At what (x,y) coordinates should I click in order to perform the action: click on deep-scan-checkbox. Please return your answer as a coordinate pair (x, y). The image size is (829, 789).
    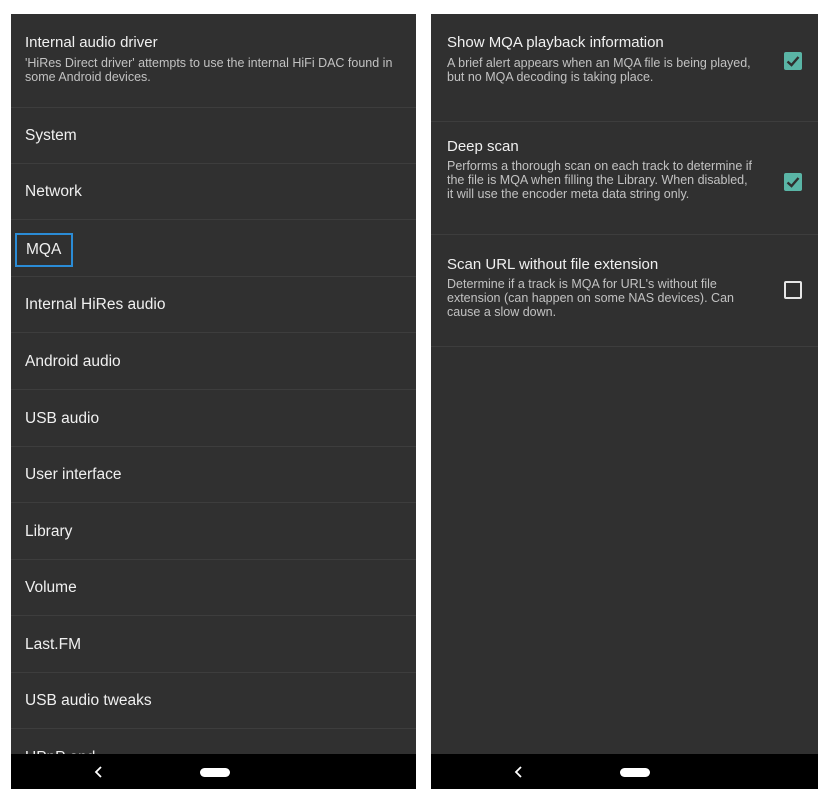
    Looking at the image, I should click on (793, 182).